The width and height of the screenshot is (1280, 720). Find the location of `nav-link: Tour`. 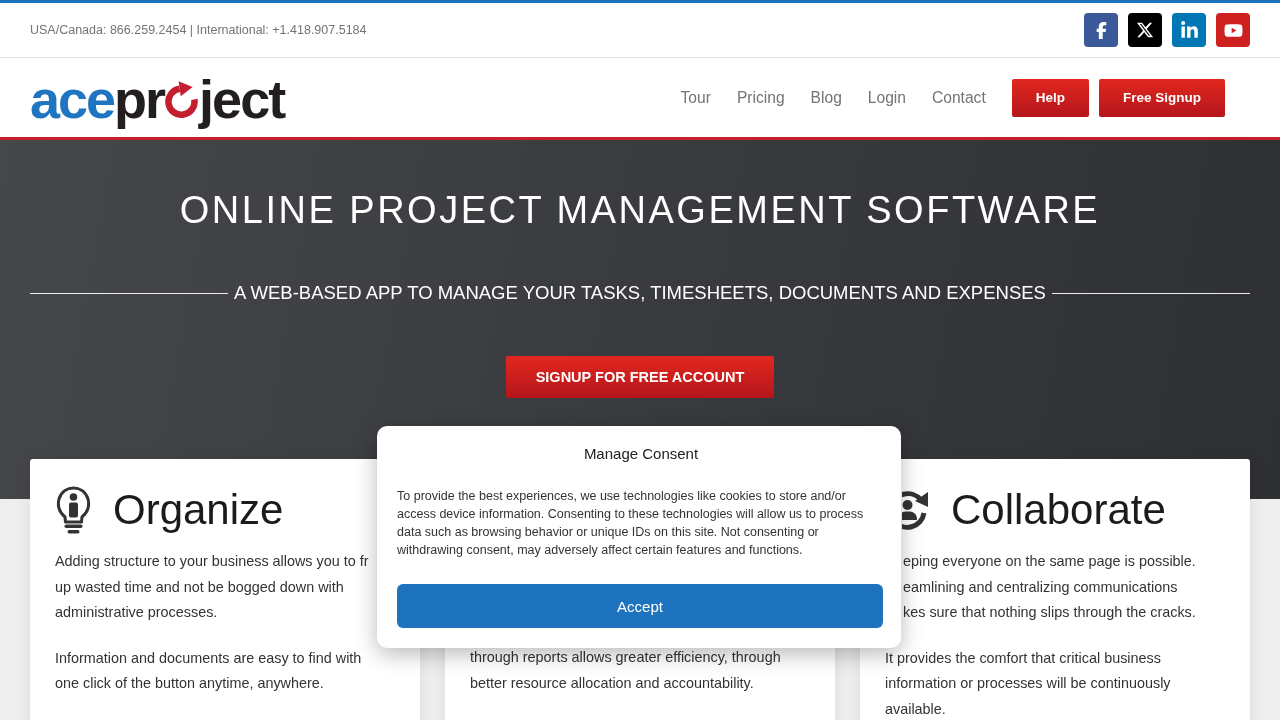

nav-link: Tour is located at coordinates (695, 97).